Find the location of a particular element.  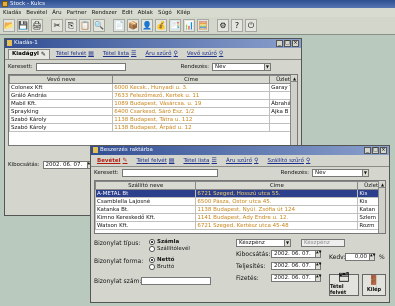

exit-icon: ⏻ is located at coordinates (251, 25).